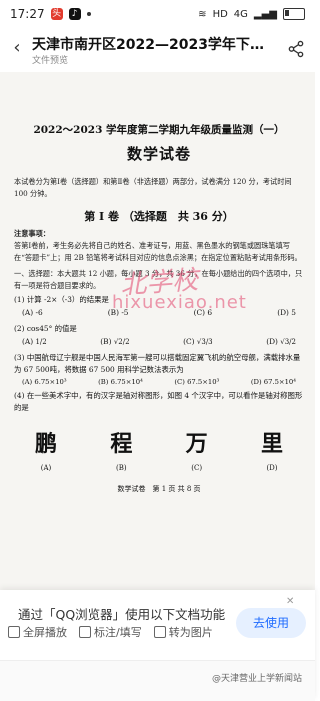 Image resolution: width=320 pixels, height=701 pixels. I want to click on q2-option-d: (D) √3/2, so click(281, 341).